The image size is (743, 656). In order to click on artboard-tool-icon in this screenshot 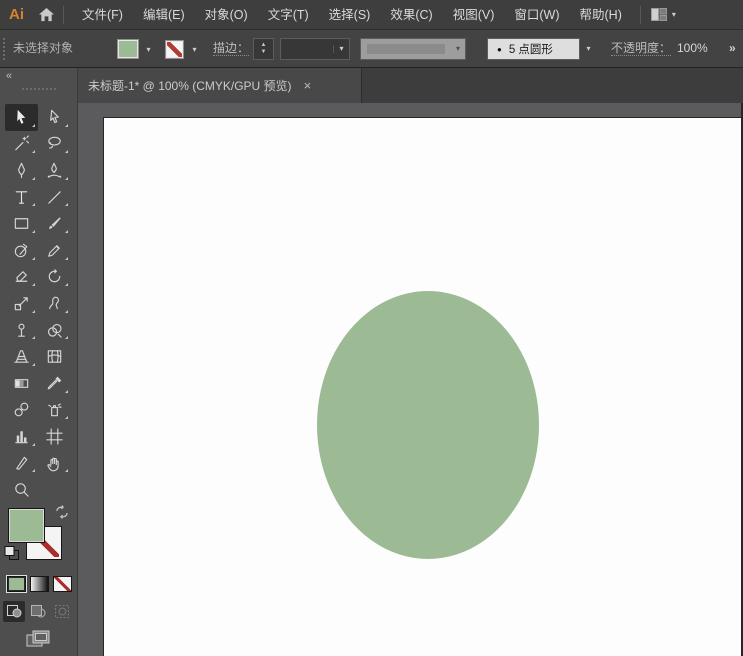, I will do `click(54, 436)`.